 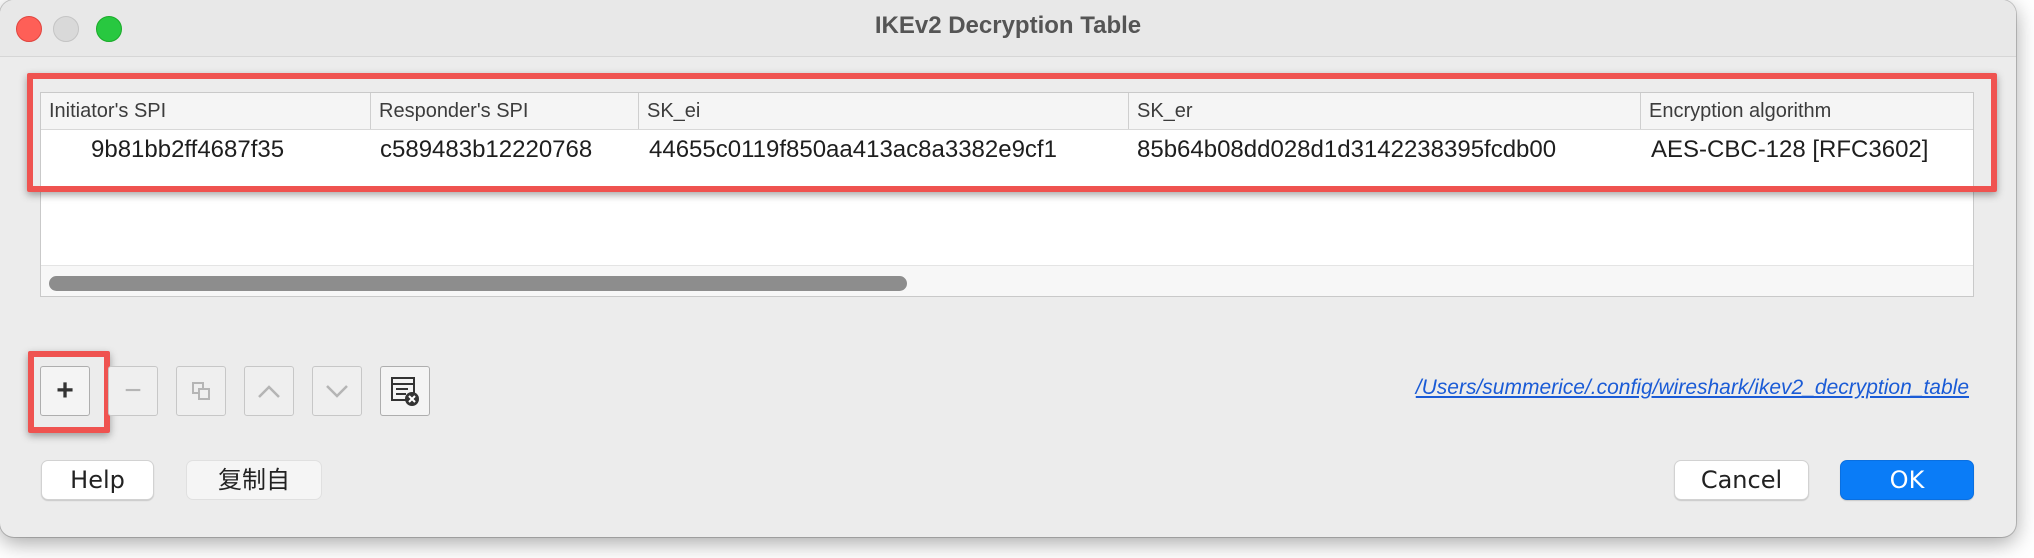 I want to click on window-title: IKEv2 Decryption Table, so click(x=1008, y=25).